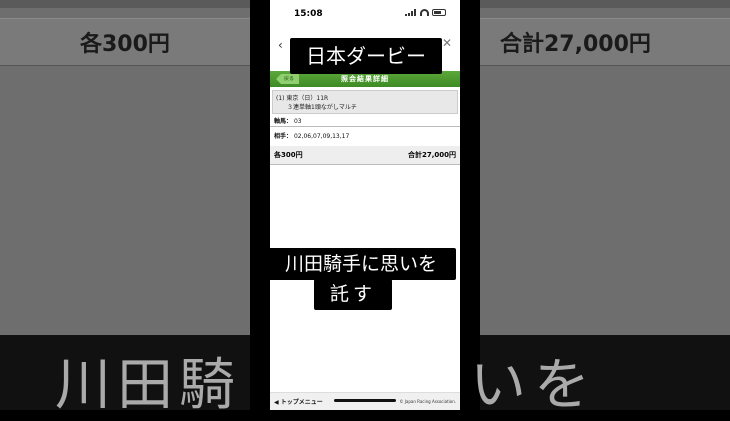  What do you see at coordinates (365, 102) in the screenshot?
I see `race-info: (1) 東京（日）11R ３連単軸1頭ながしマルチ` at bounding box center [365, 102].